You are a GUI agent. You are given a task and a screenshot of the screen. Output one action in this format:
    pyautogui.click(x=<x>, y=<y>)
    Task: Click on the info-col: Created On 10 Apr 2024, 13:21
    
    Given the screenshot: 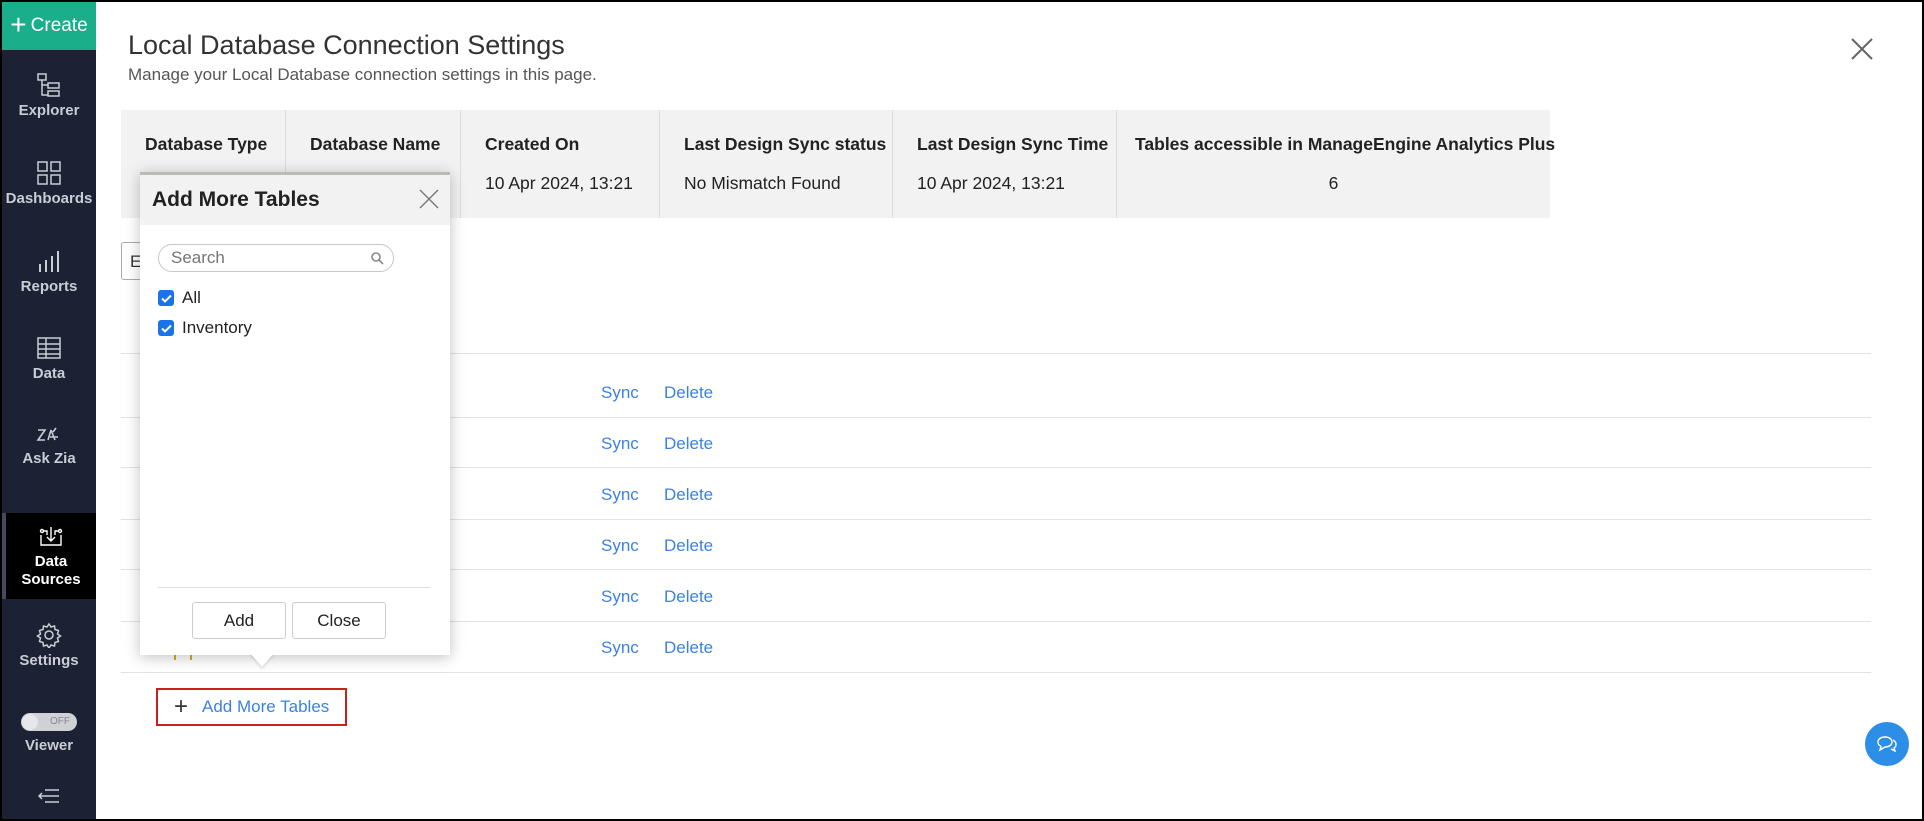 What is the action you would take?
    pyautogui.click(x=560, y=164)
    